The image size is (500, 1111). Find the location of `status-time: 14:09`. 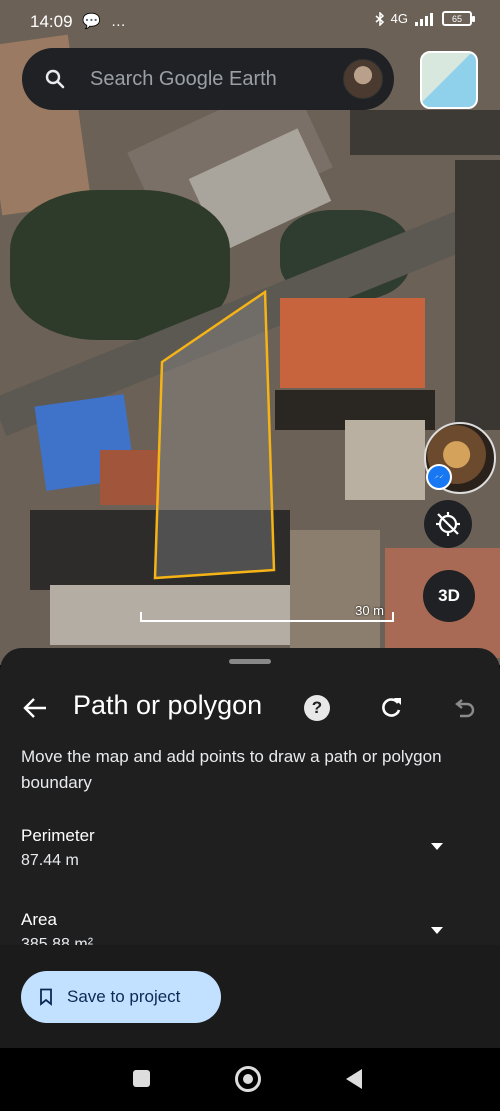

status-time: 14:09 is located at coordinates (51, 21).